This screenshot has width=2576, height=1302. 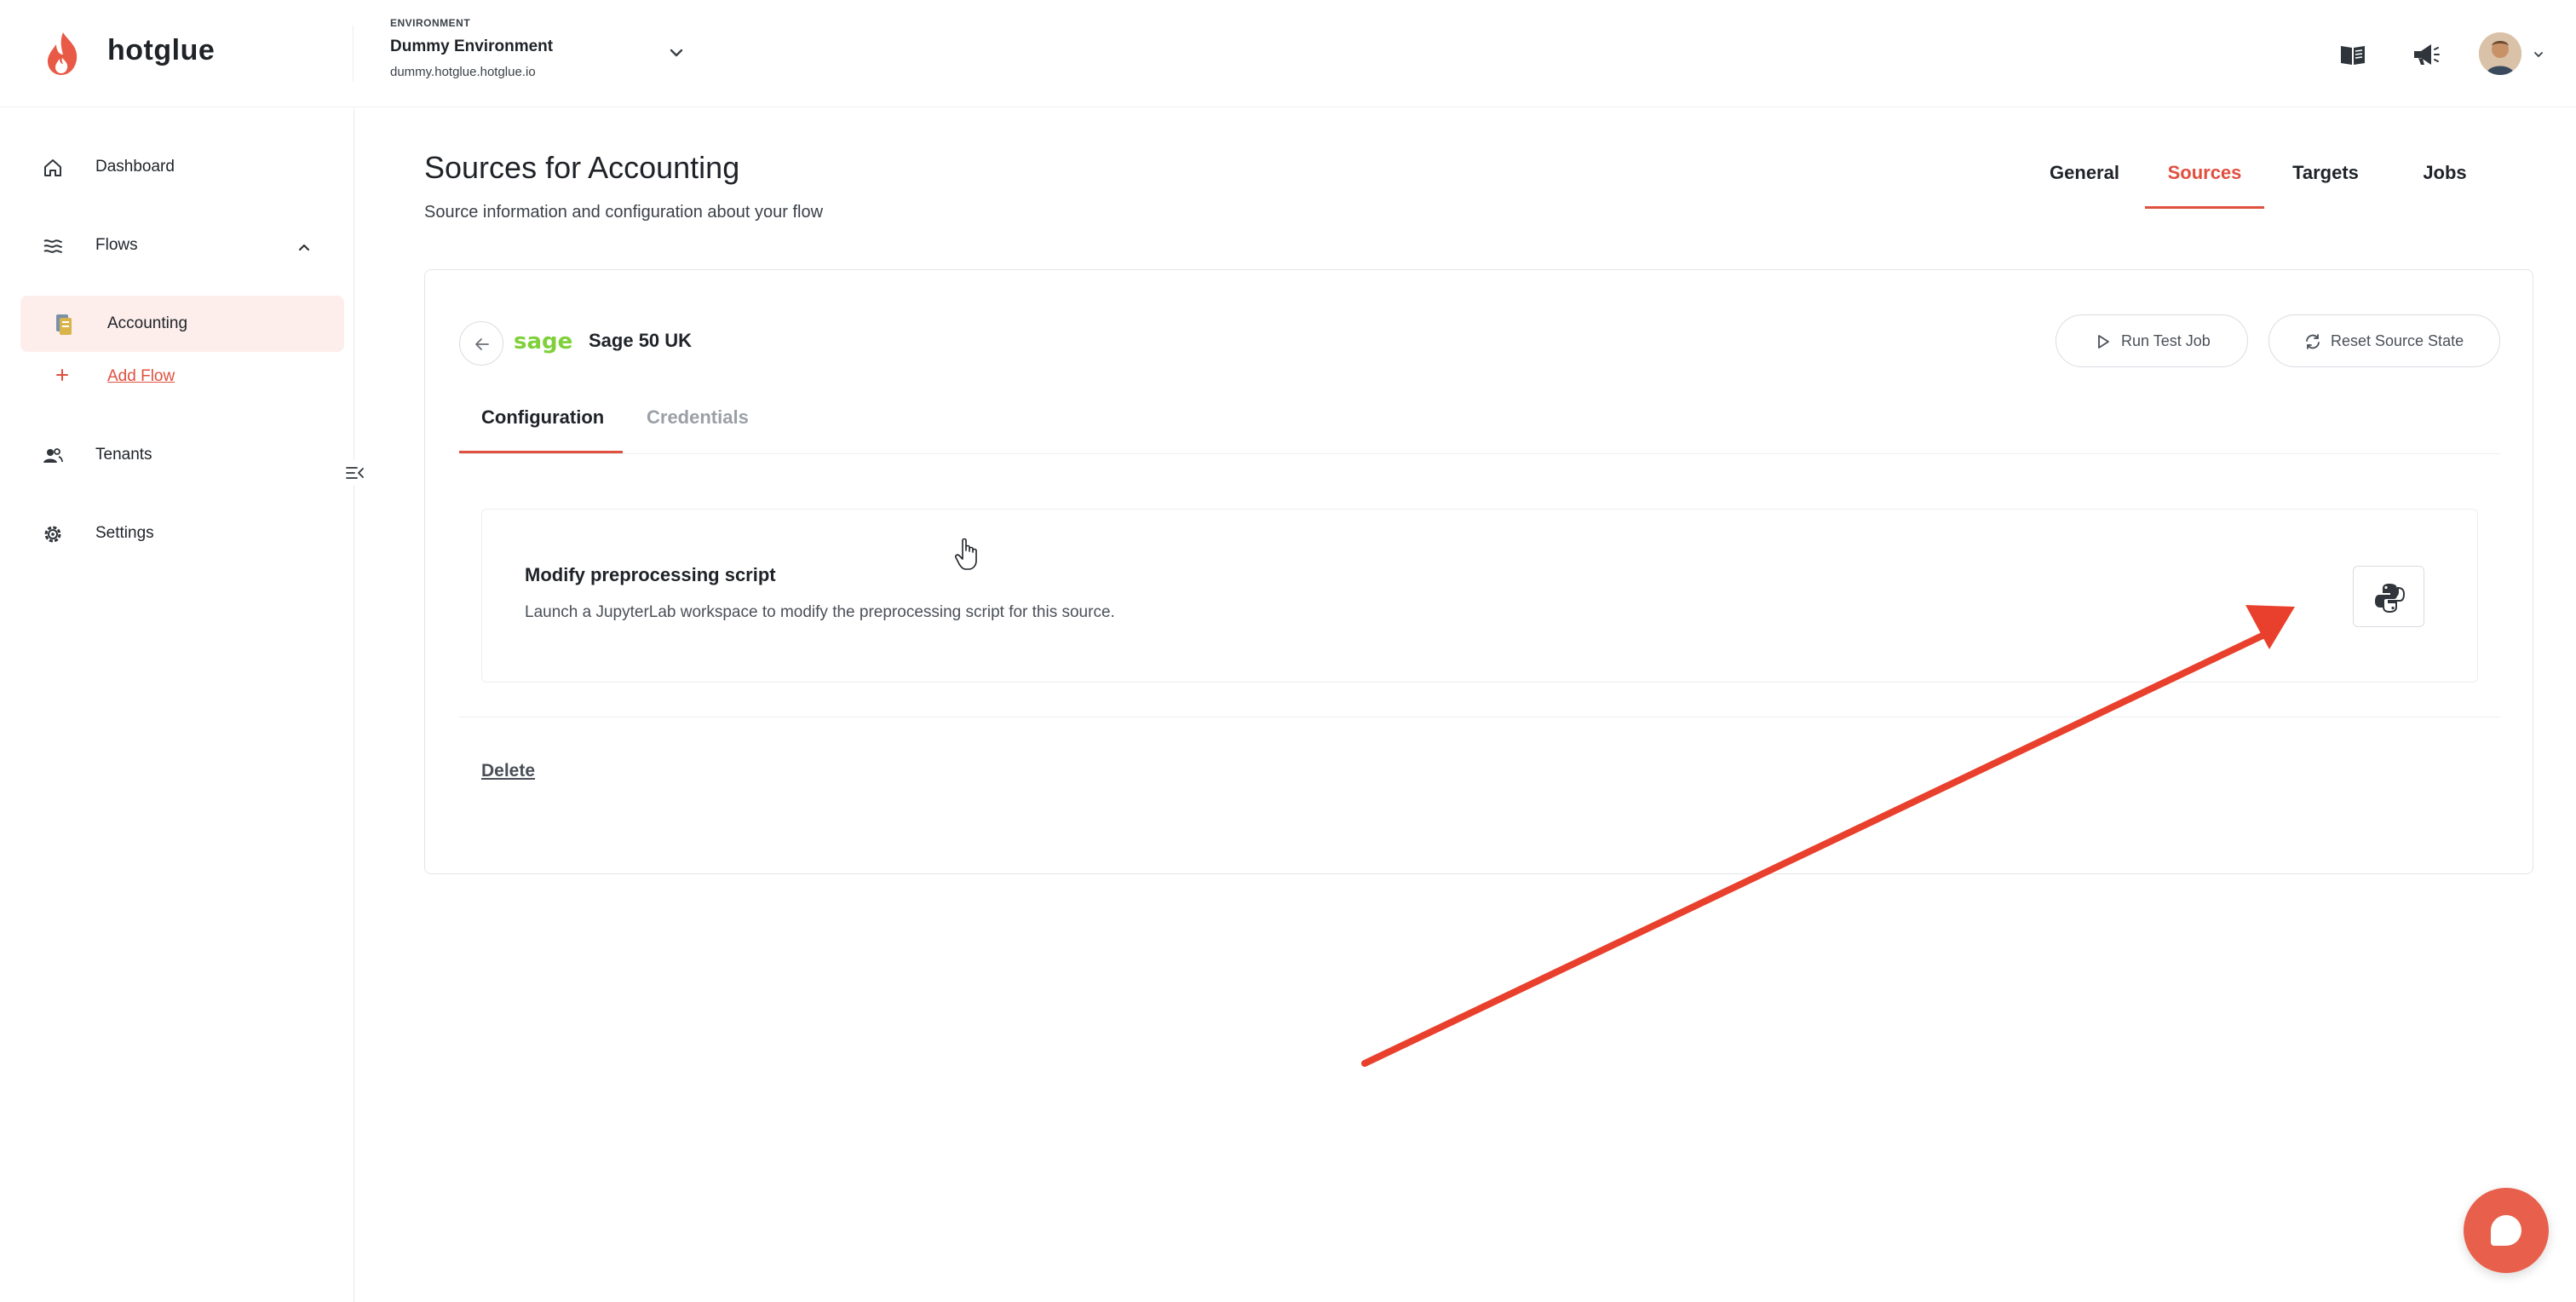 What do you see at coordinates (2539, 55) in the screenshot?
I see `avatar-chevron-down-icon` at bounding box center [2539, 55].